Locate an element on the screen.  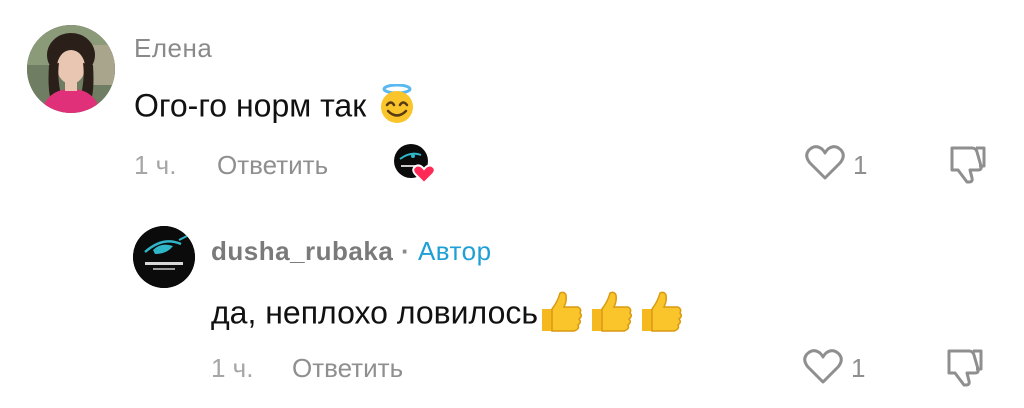
comment-author-line: dusha_rubaka · Автор is located at coordinates (351, 251).